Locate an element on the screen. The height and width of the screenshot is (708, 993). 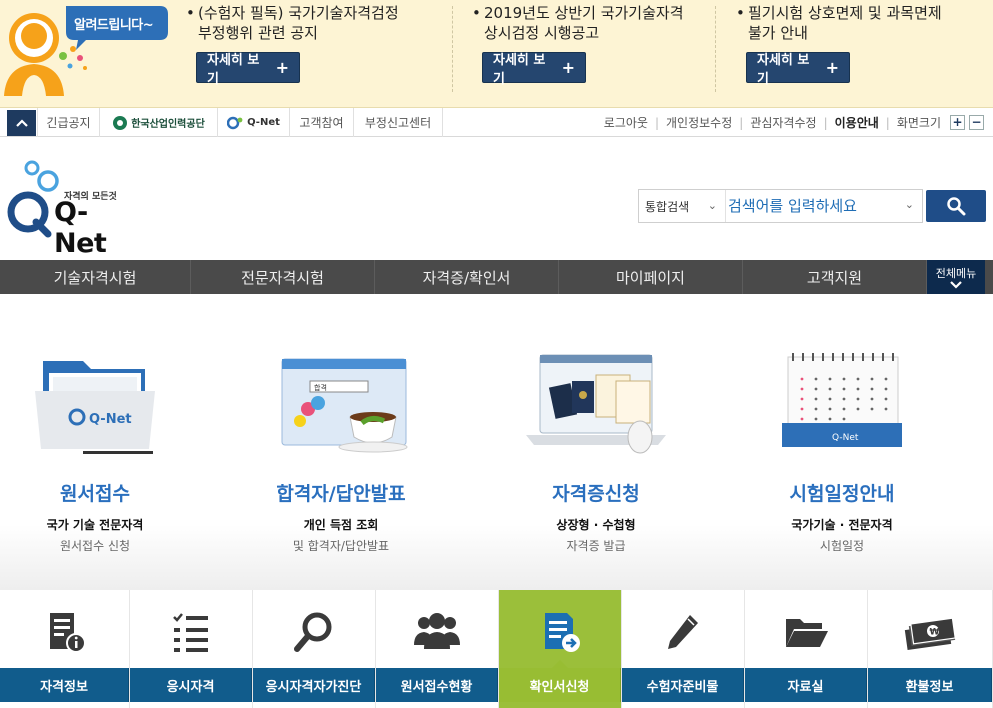
notice-3: • 필기시험 상호면제 및 과목면제 불가 안내 is located at coordinates (861, 21).